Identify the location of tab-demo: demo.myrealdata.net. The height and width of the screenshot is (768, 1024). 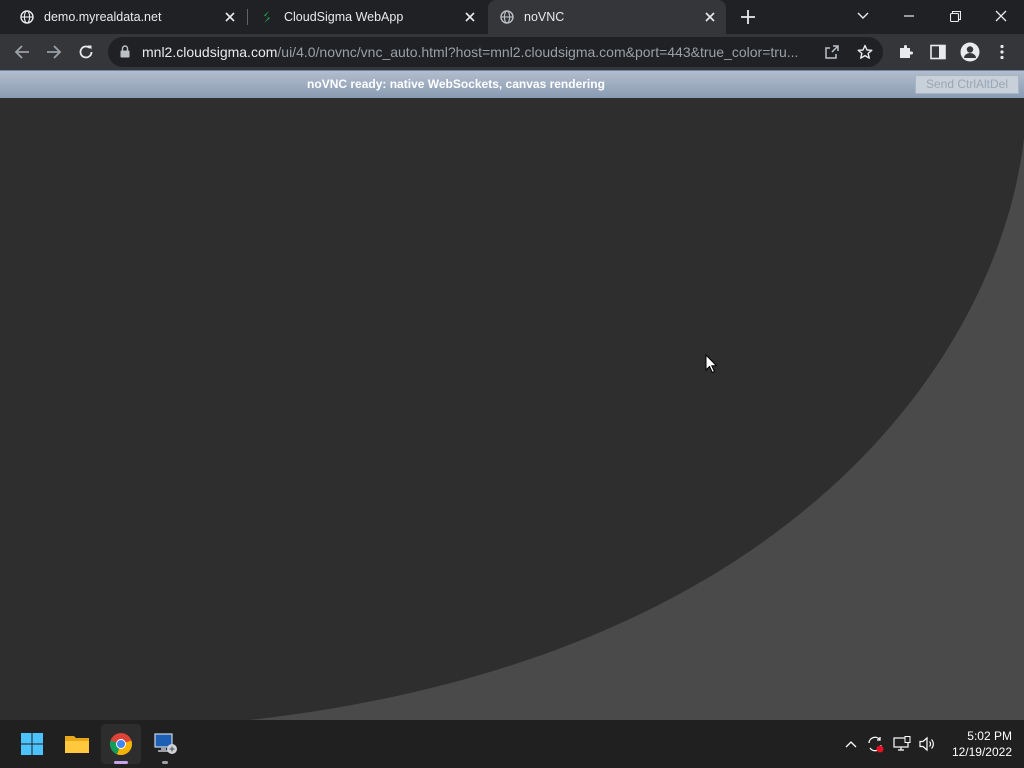
(123, 17).